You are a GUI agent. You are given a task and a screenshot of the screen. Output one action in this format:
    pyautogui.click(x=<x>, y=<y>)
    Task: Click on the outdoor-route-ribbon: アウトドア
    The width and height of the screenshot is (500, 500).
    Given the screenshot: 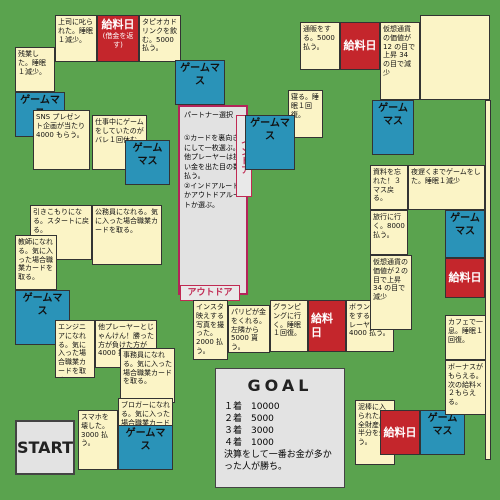 What is the action you would take?
    pyautogui.click(x=210, y=293)
    